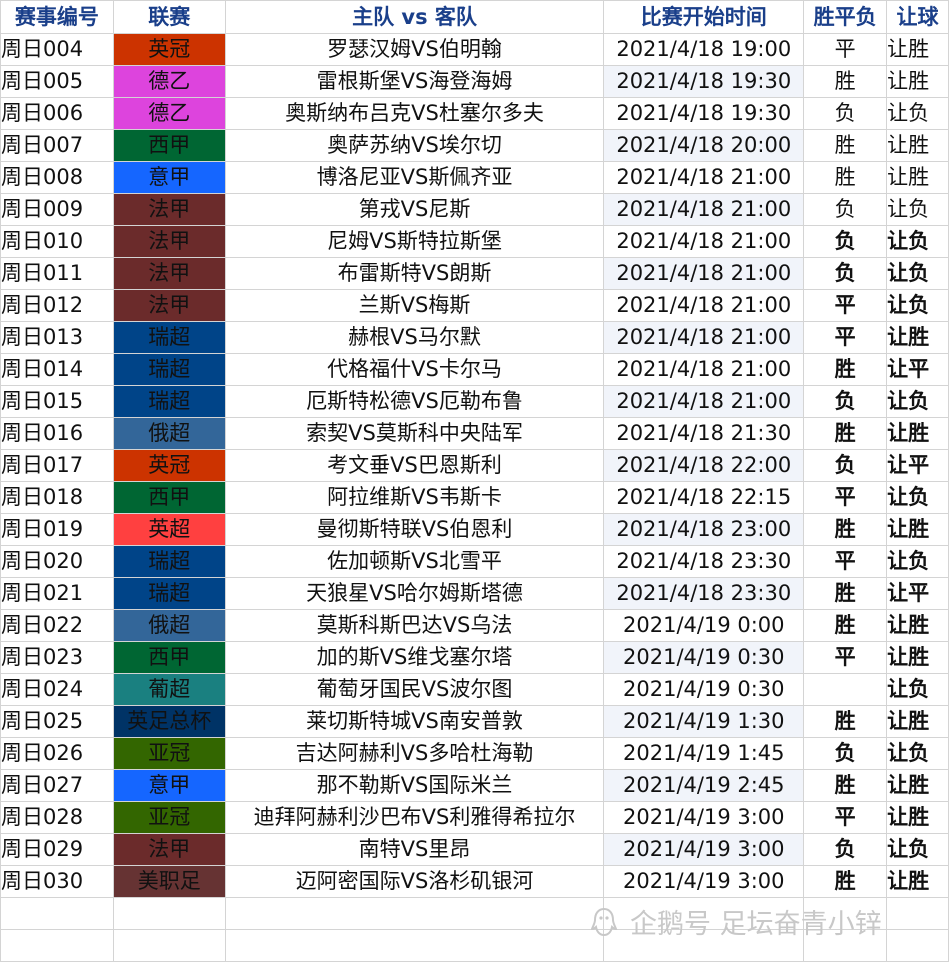  What do you see at coordinates (474, 561) in the screenshot?
I see `table-row: 周日020 瑞超 佐加顿斯VS北雪平 2021/4/18 23:30 平让负` at bounding box center [474, 561].